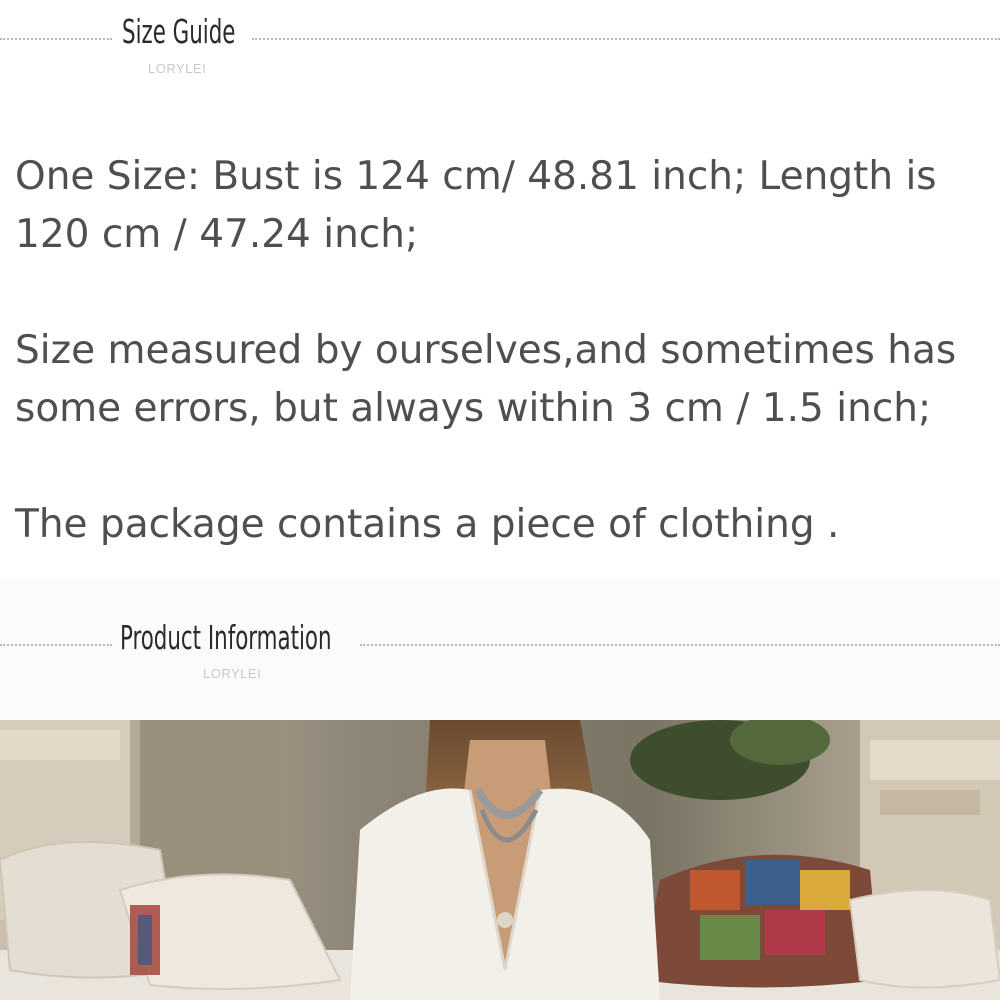 The image size is (1000, 1000). I want to click on size-guide-title: Size Guide, so click(179, 31).